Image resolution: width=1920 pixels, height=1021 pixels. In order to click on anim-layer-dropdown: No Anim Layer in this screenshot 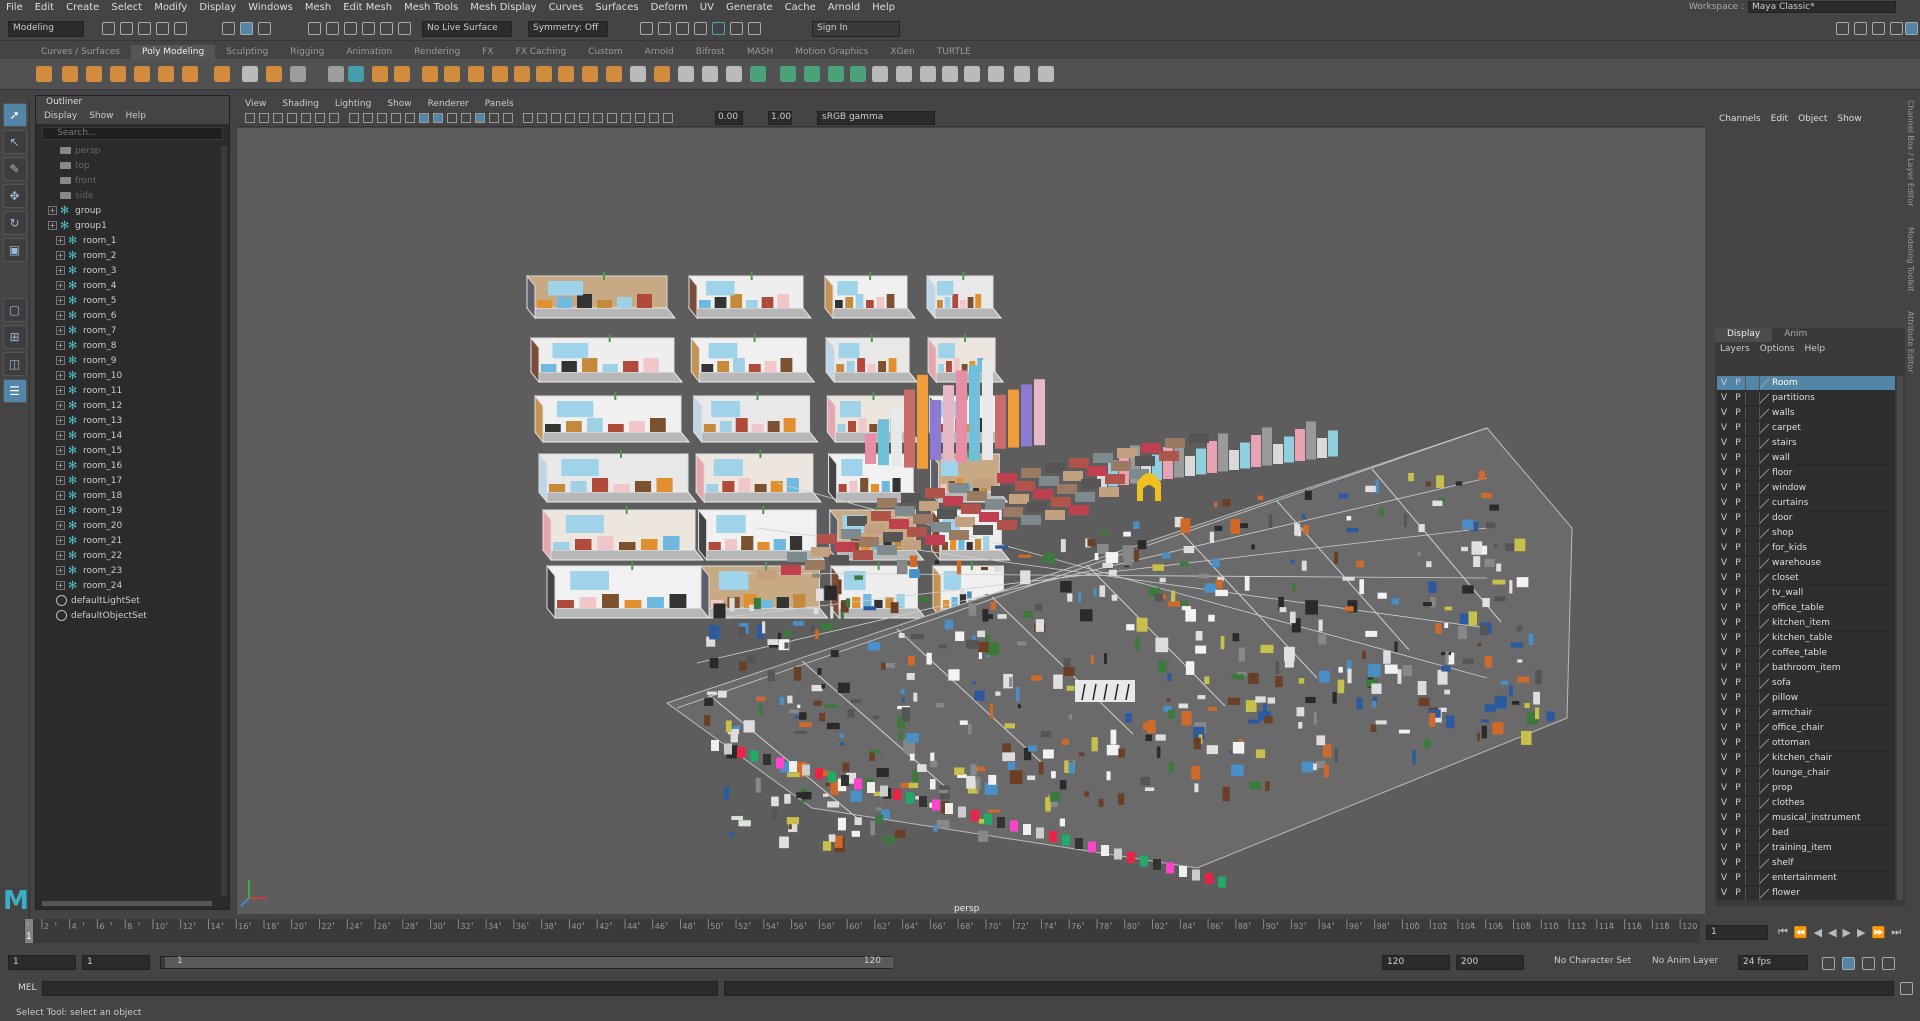, I will do `click(1693, 962)`.